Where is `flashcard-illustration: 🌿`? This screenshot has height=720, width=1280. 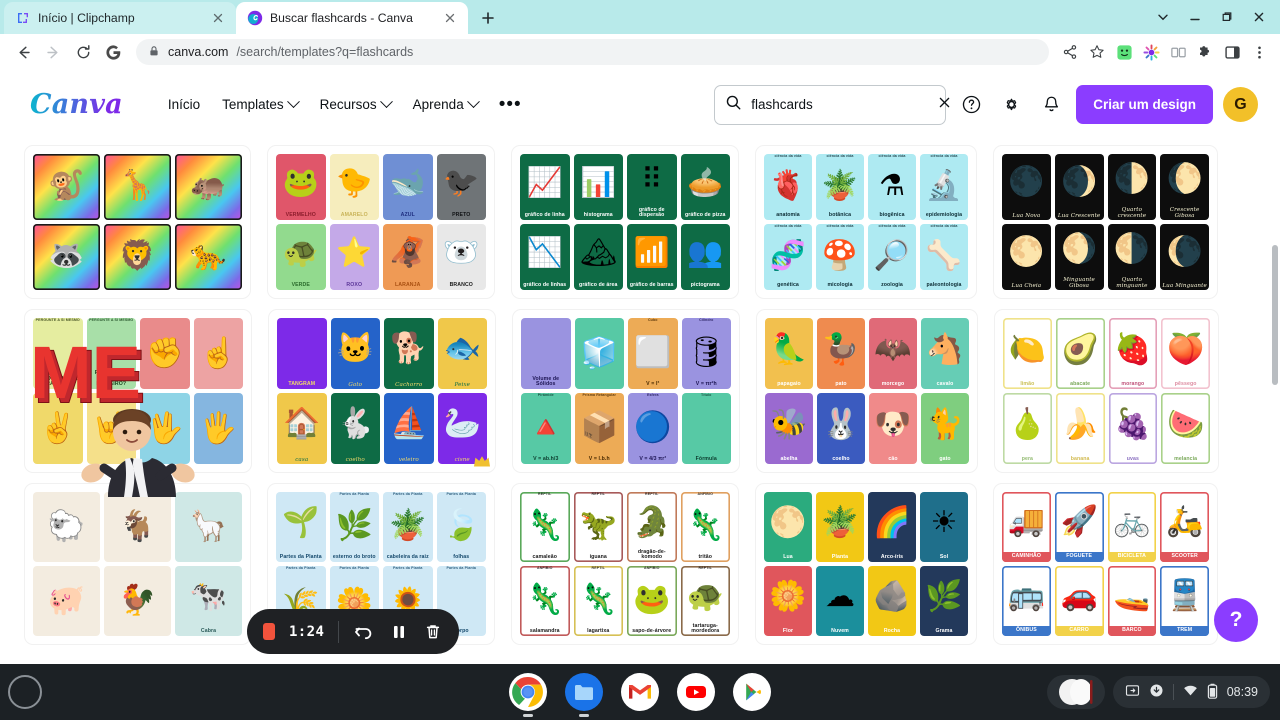 flashcard-illustration: 🌿 is located at coordinates (354, 526).